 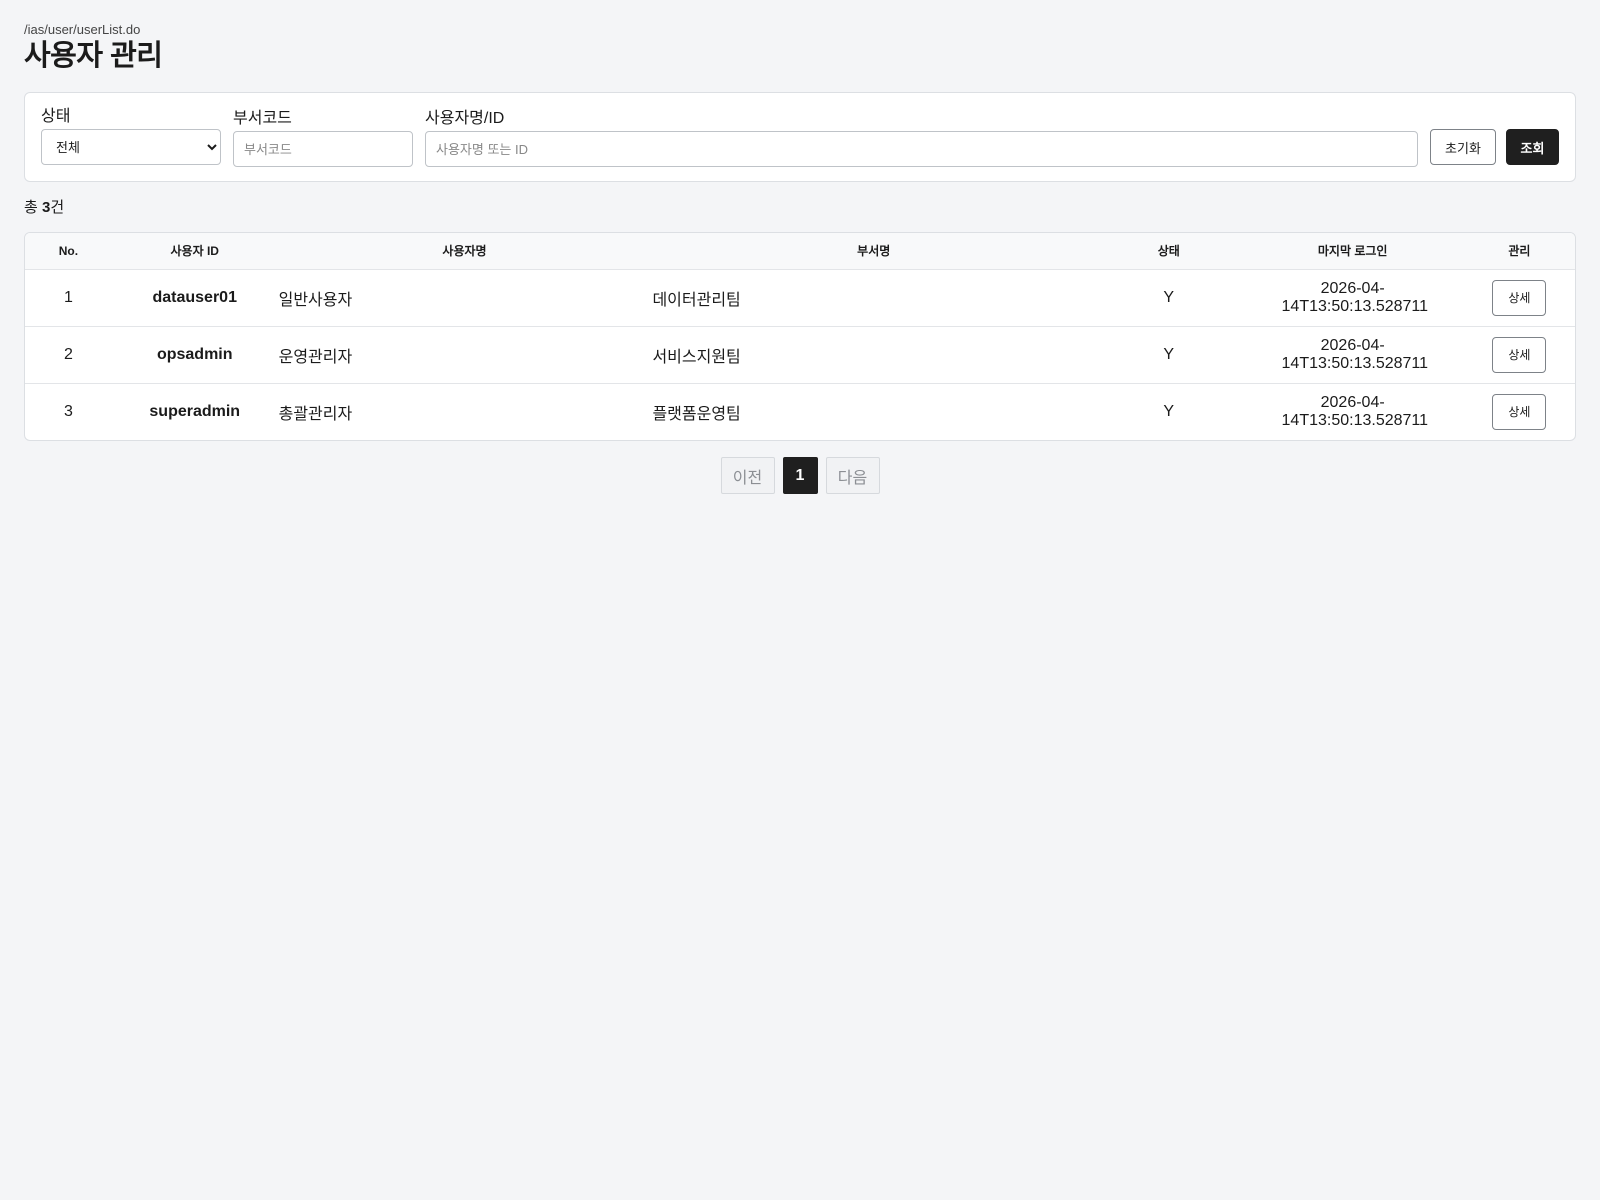 What do you see at coordinates (1352, 251) in the screenshot?
I see `col-header-last-login: 마지막 로그인` at bounding box center [1352, 251].